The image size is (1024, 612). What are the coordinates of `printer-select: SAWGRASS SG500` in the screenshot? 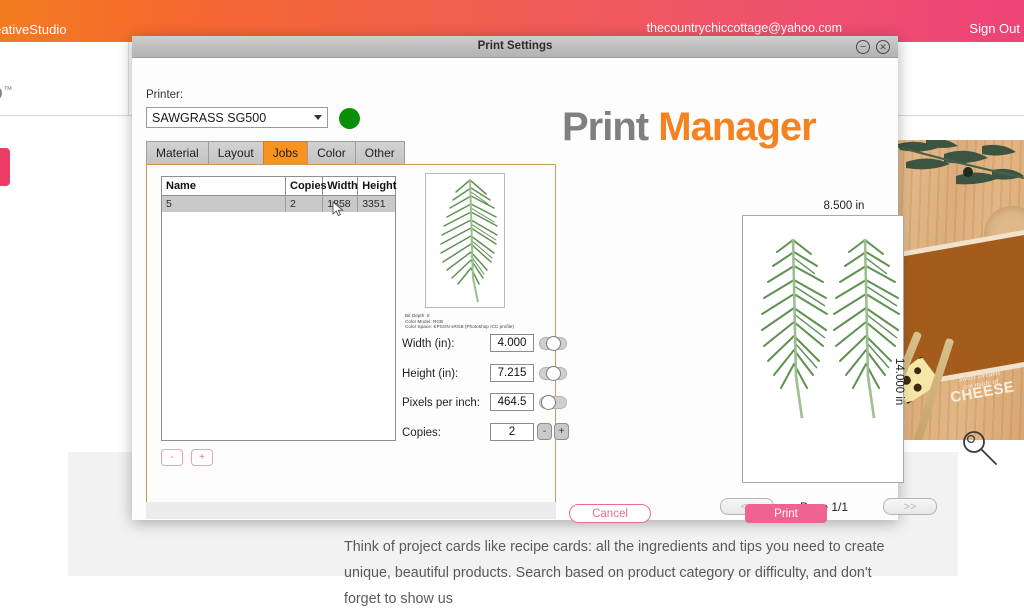 It's located at (237, 117).